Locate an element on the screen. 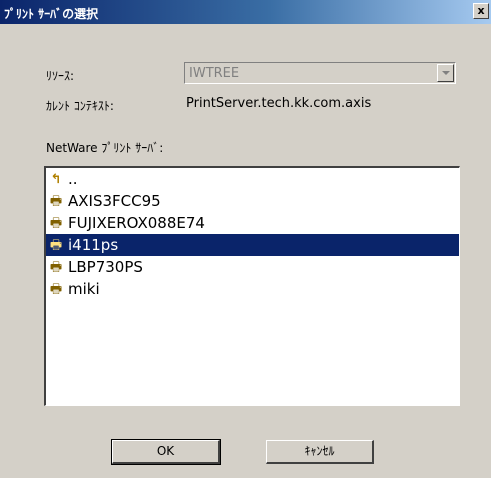 The width and height of the screenshot is (491, 478). resource-label: ﾘｿｰｽ: is located at coordinates (60, 76).